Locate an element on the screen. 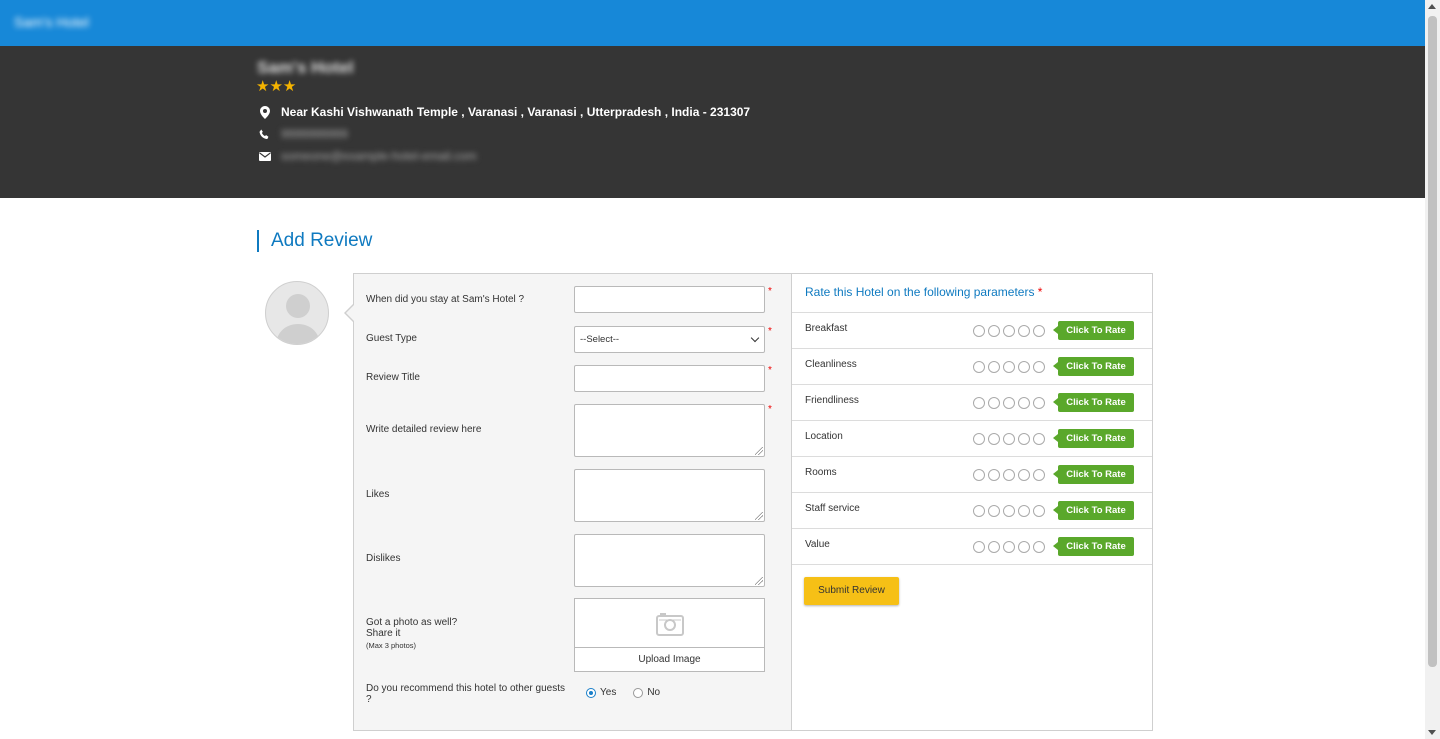 The width and height of the screenshot is (1440, 739). recommend-no-radio is located at coordinates (638, 692).